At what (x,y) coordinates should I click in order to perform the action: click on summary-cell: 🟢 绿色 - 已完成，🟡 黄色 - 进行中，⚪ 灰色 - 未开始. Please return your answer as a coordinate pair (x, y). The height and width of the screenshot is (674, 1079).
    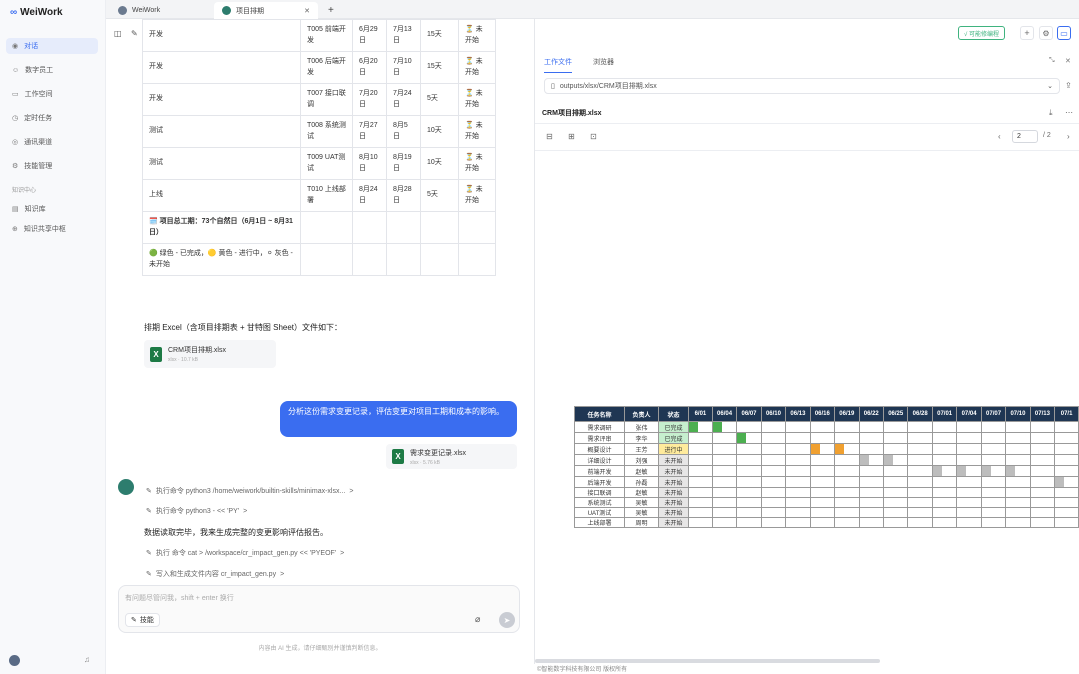
    Looking at the image, I should click on (221, 259).